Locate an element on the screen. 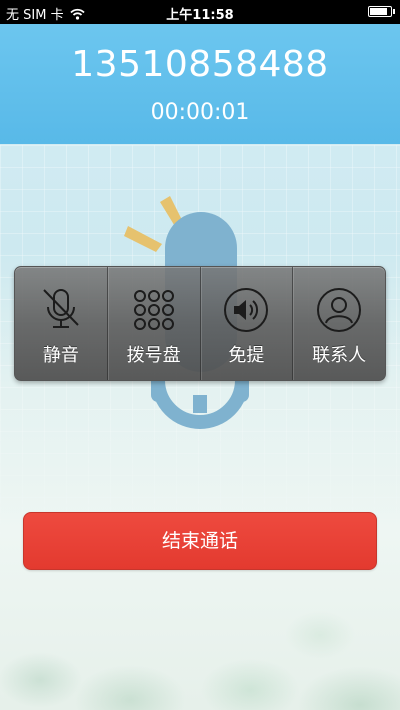  mute-button: 静音 is located at coordinates (61, 323).